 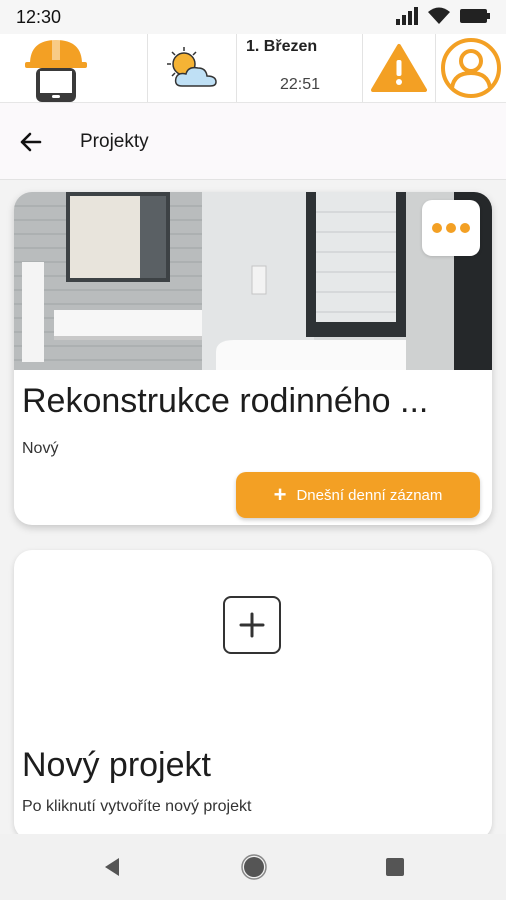 What do you see at coordinates (369, 495) in the screenshot?
I see `daily-record-label: Dnešní denní záznam` at bounding box center [369, 495].